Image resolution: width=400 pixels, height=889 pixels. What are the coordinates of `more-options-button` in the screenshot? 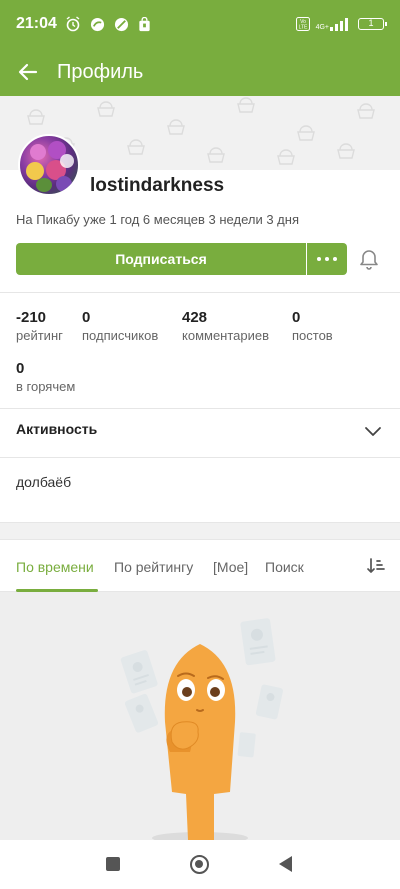 It's located at (327, 259).